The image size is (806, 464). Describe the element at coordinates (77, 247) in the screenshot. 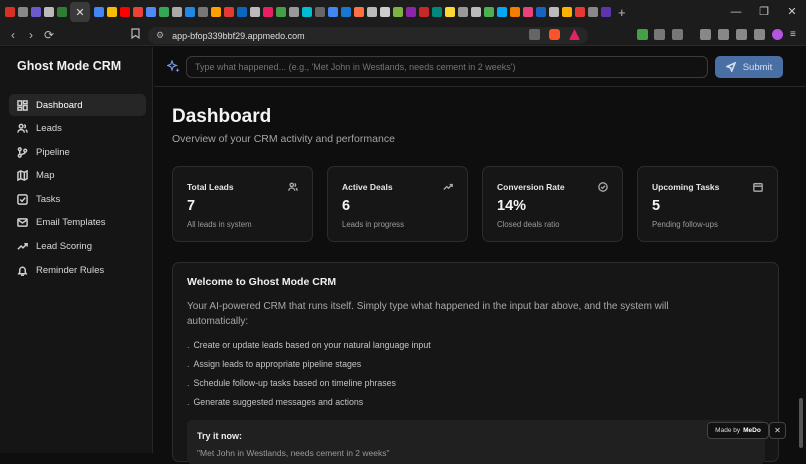

I see `sidebar-item-lead-scoring: Lead Scoring` at that location.